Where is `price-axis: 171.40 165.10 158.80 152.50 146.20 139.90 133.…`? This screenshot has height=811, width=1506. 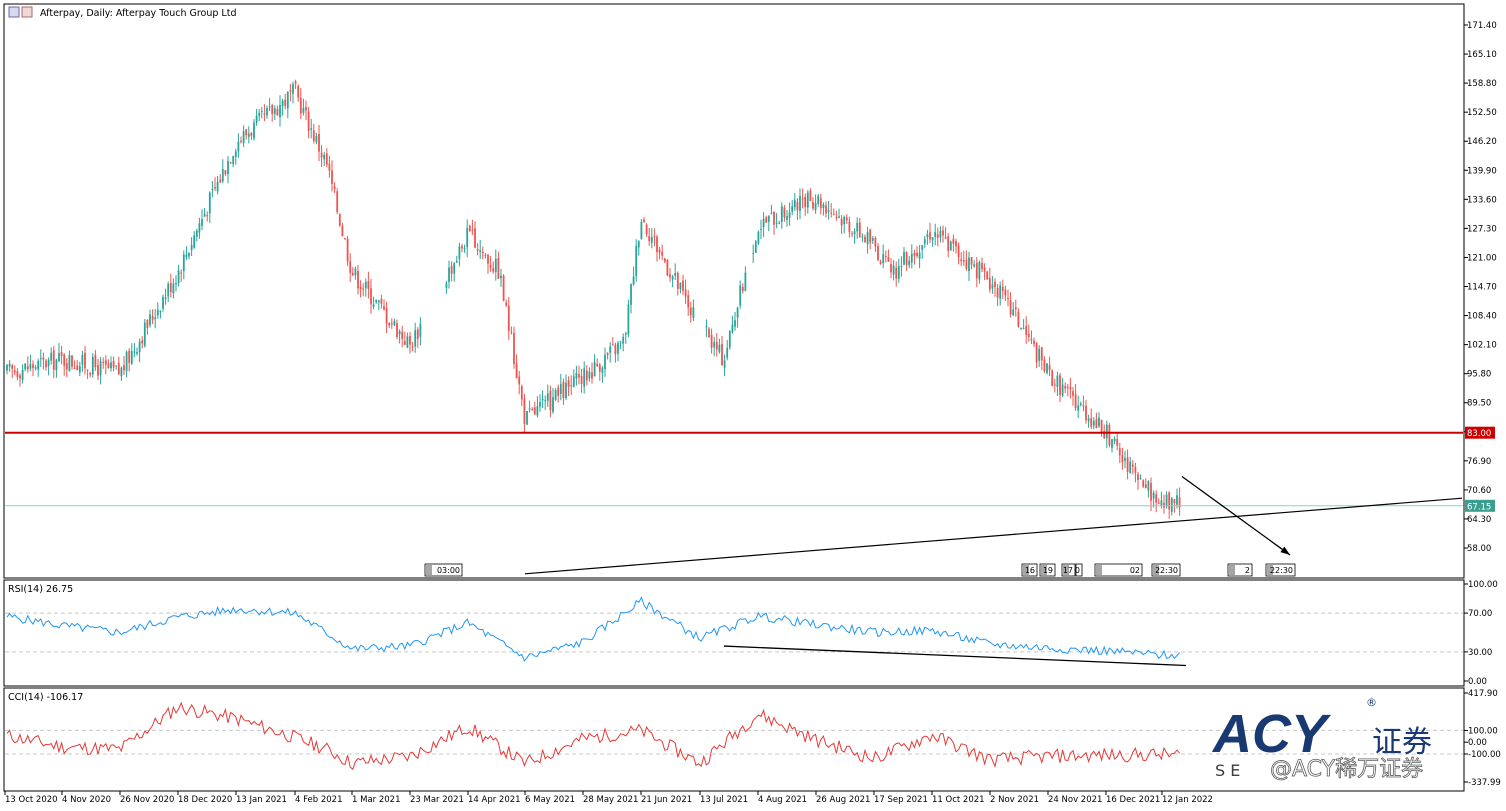
price-axis: 171.40 165.10 158.80 152.50 146.20 139.90 133.… is located at coordinates (1480, 287).